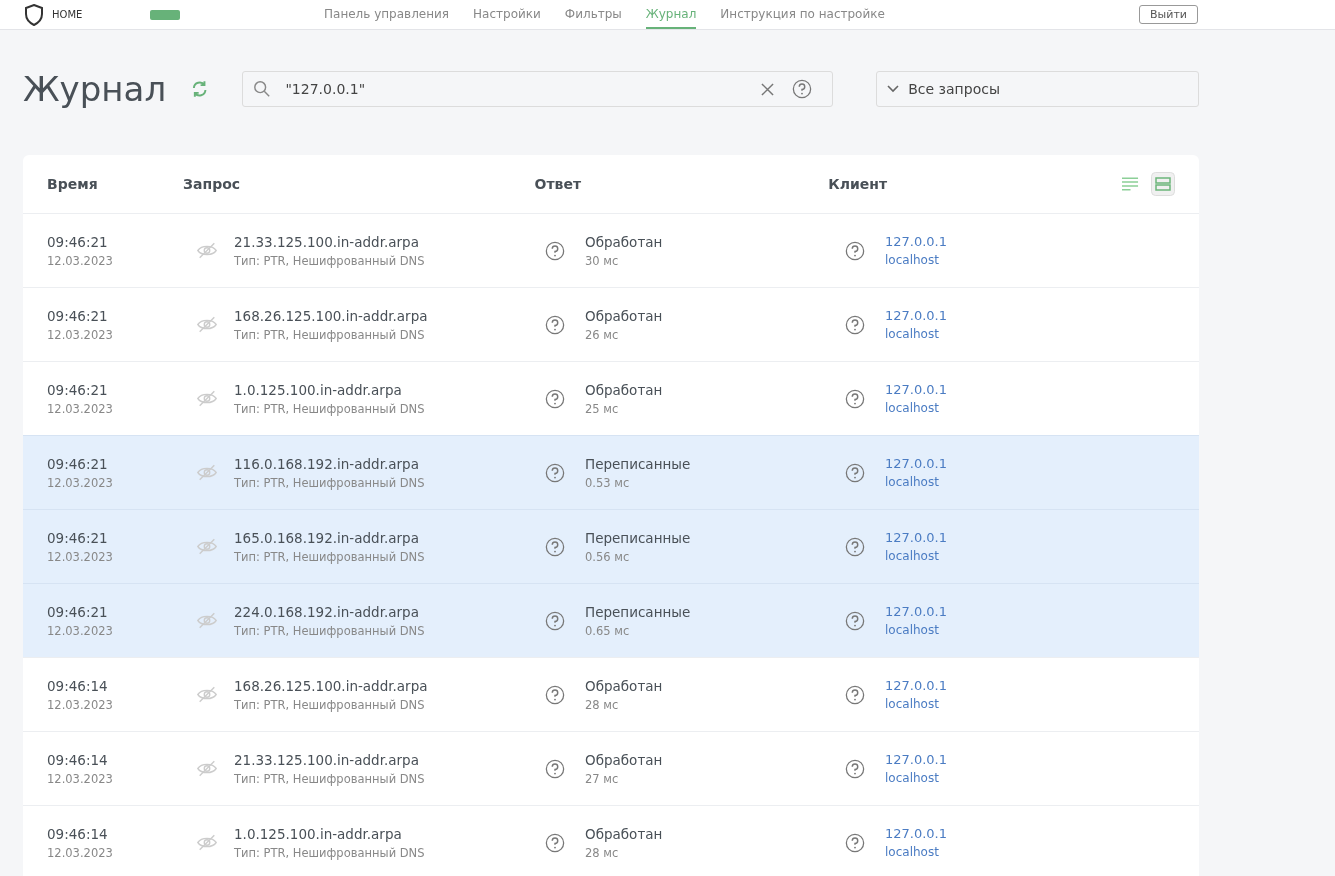 This screenshot has height=876, width=1335. What do you see at coordinates (768, 89) in the screenshot?
I see `close-icon` at bounding box center [768, 89].